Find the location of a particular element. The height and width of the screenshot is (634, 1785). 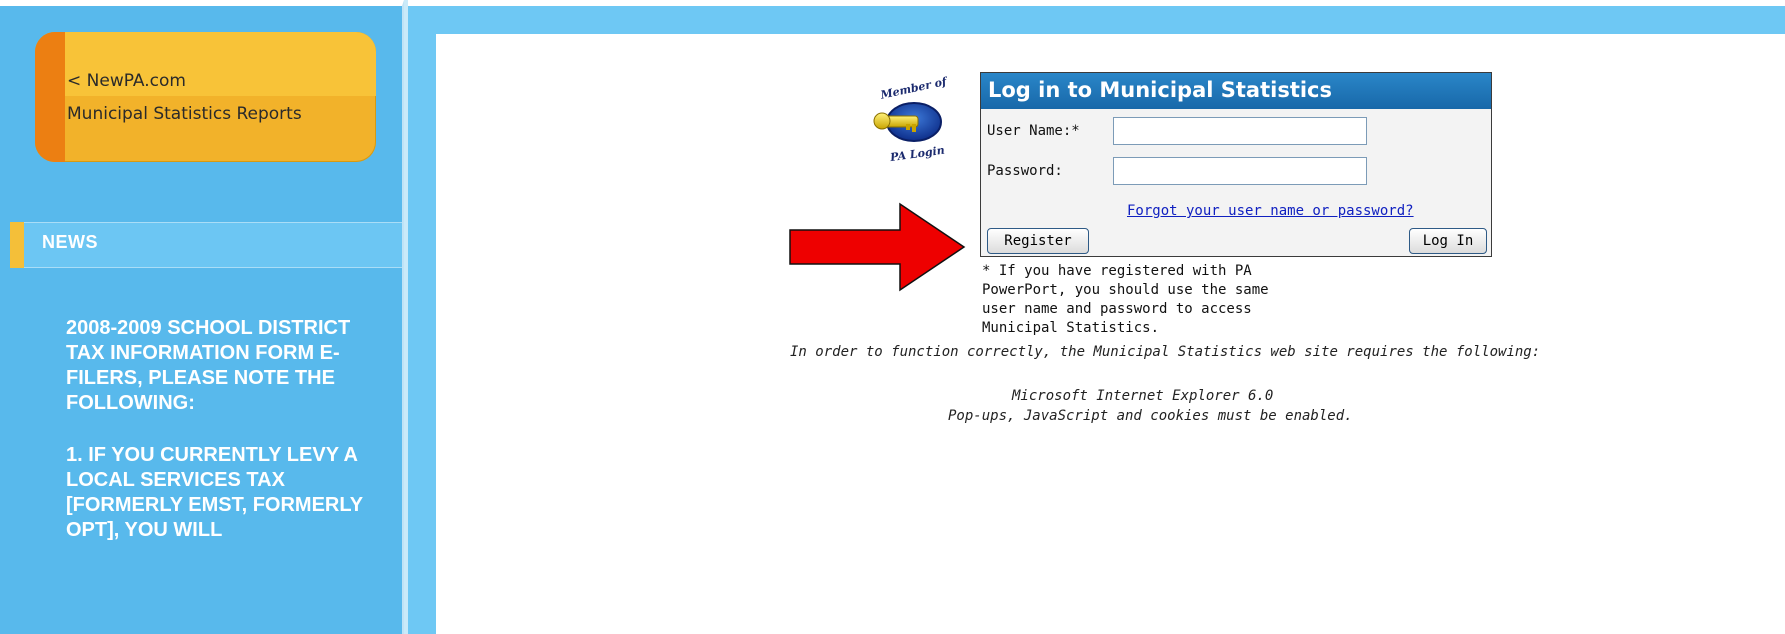

username-label: User Name:* is located at coordinates (1033, 131).